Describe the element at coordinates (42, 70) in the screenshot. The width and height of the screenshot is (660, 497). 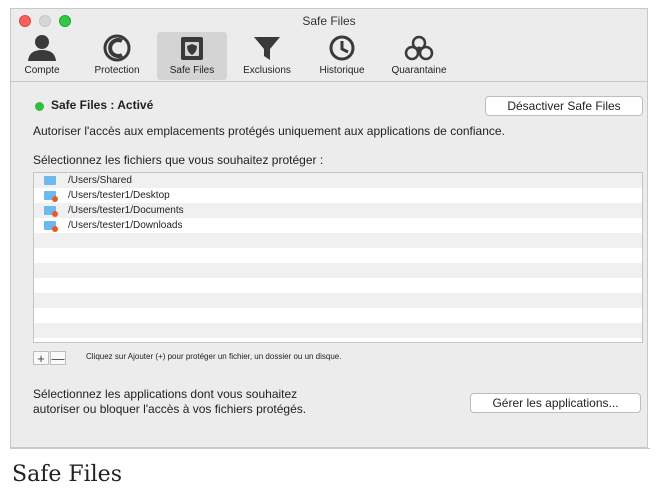
I see `tab-compte-label: Compte` at that location.